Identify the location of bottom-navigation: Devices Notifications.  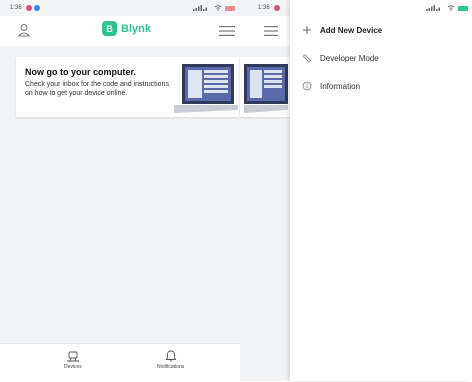
(120, 362).